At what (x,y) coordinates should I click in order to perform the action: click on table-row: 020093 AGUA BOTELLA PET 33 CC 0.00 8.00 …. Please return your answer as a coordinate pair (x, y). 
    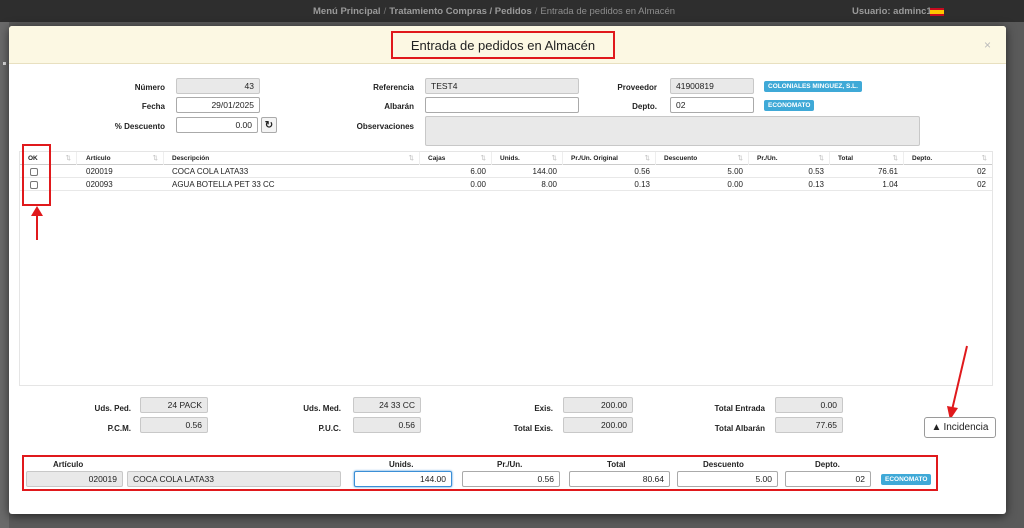
    Looking at the image, I should click on (506, 185).